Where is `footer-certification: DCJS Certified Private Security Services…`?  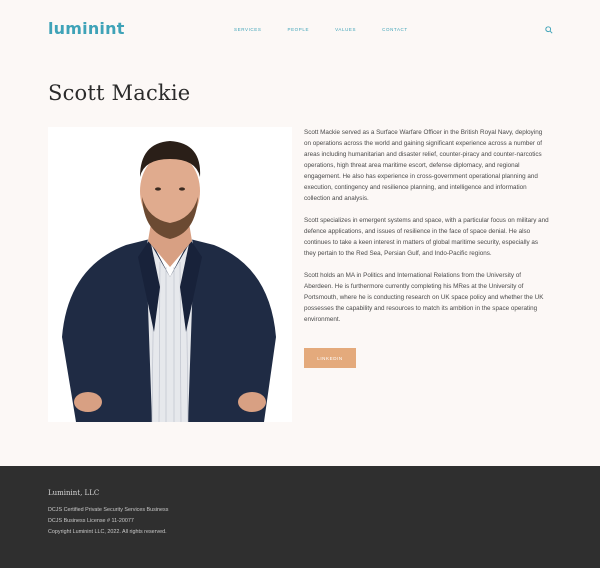 footer-certification: DCJS Certified Private Security Services… is located at coordinates (108, 510).